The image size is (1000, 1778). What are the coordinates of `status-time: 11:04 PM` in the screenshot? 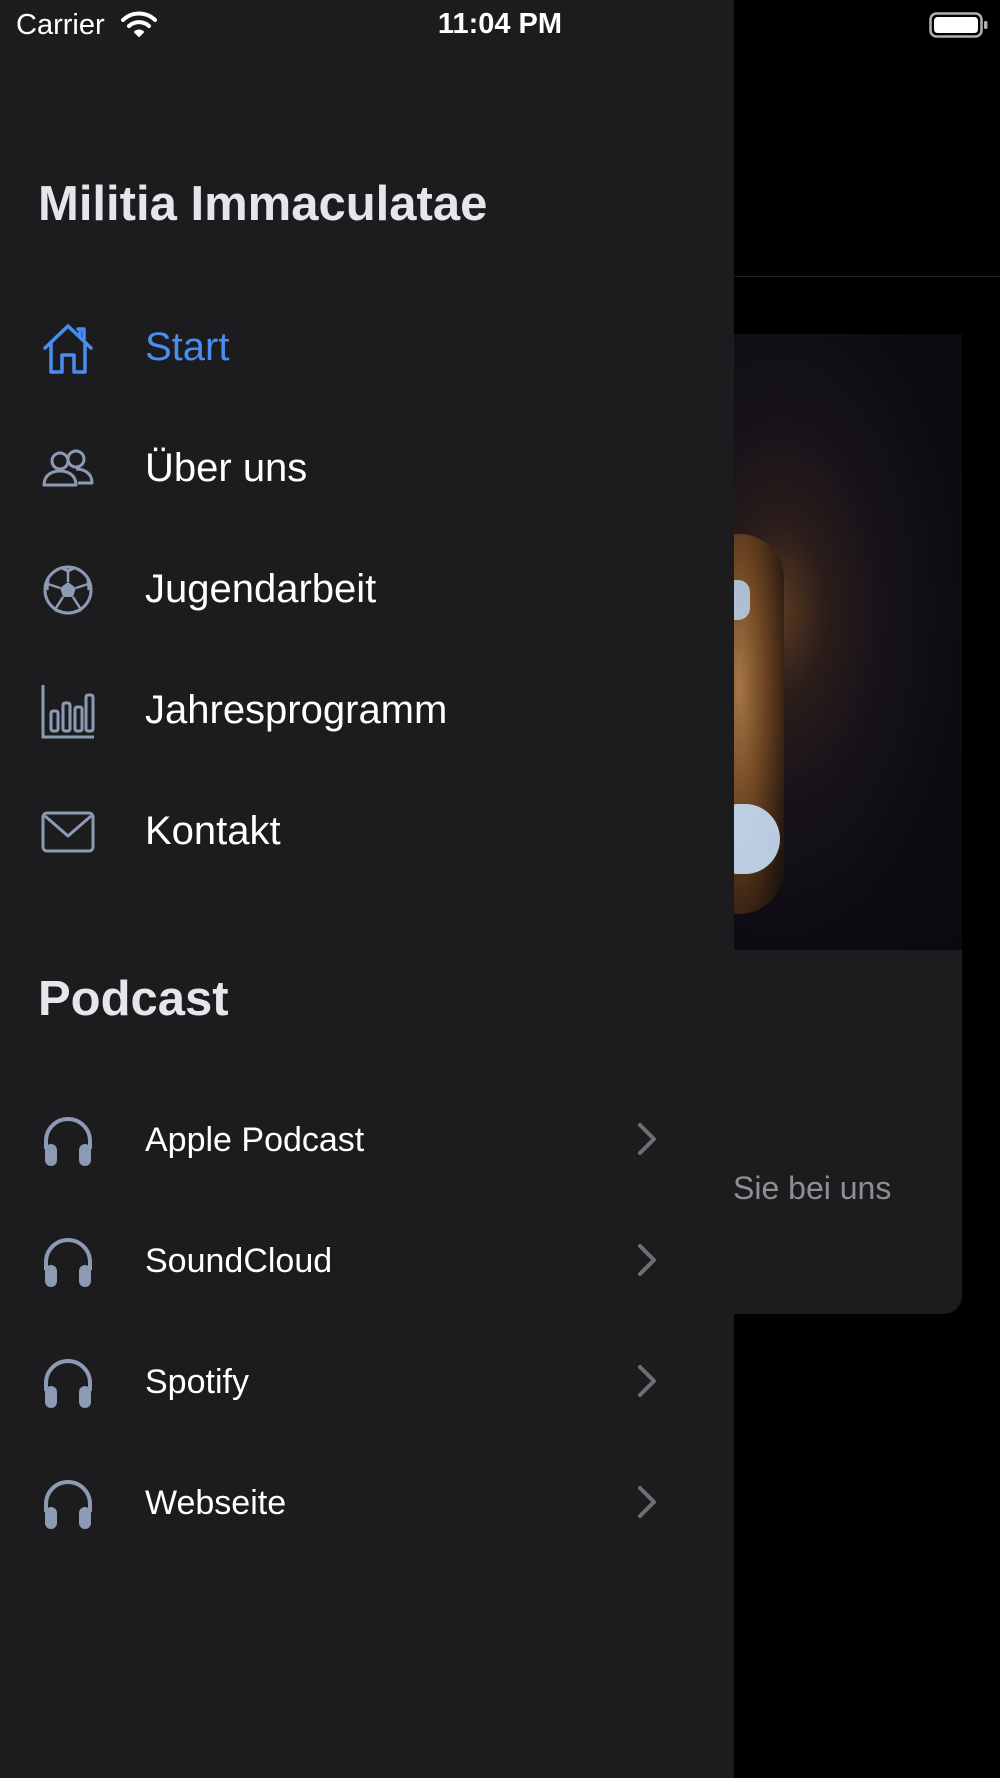 It's located at (500, 24).